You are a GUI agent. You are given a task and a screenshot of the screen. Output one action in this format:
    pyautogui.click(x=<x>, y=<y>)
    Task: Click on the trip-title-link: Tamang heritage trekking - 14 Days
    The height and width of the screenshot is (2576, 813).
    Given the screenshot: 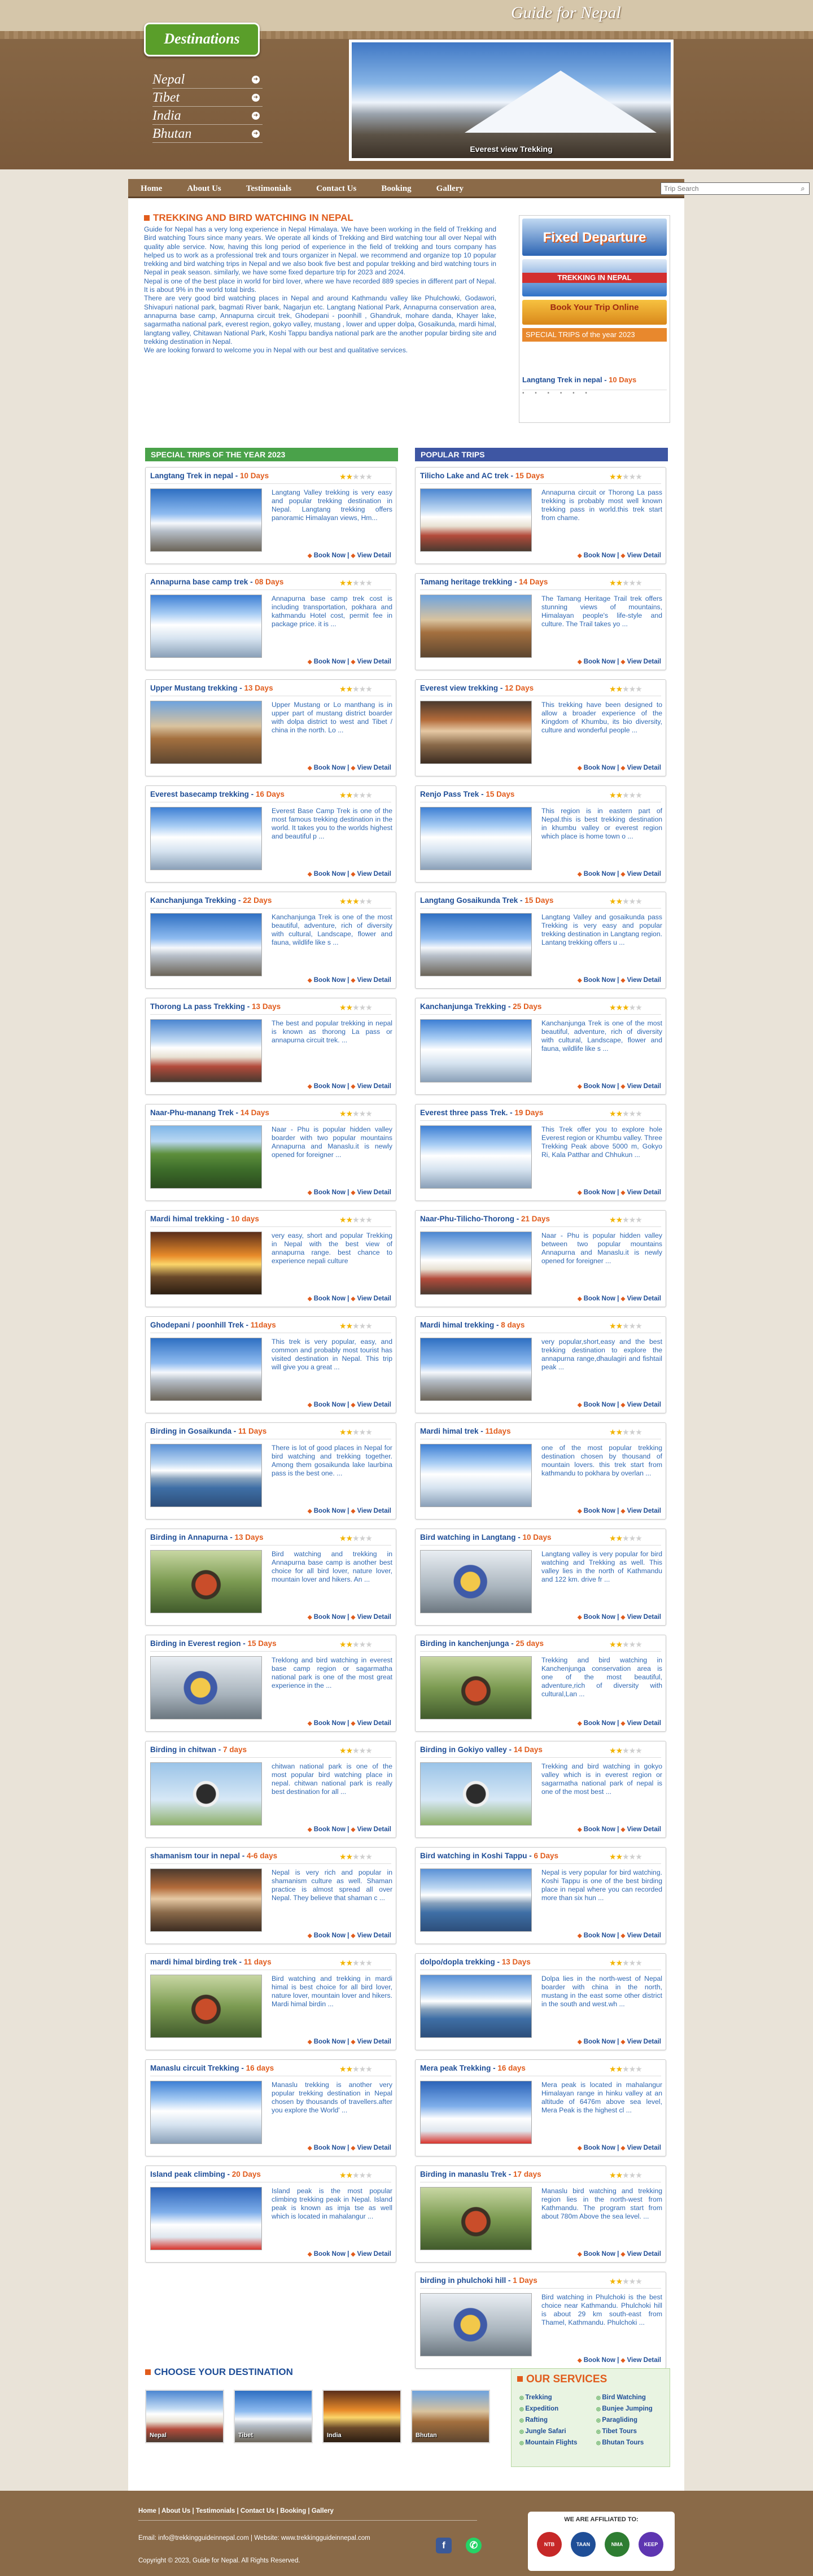 What is the action you would take?
    pyautogui.click(x=496, y=582)
    